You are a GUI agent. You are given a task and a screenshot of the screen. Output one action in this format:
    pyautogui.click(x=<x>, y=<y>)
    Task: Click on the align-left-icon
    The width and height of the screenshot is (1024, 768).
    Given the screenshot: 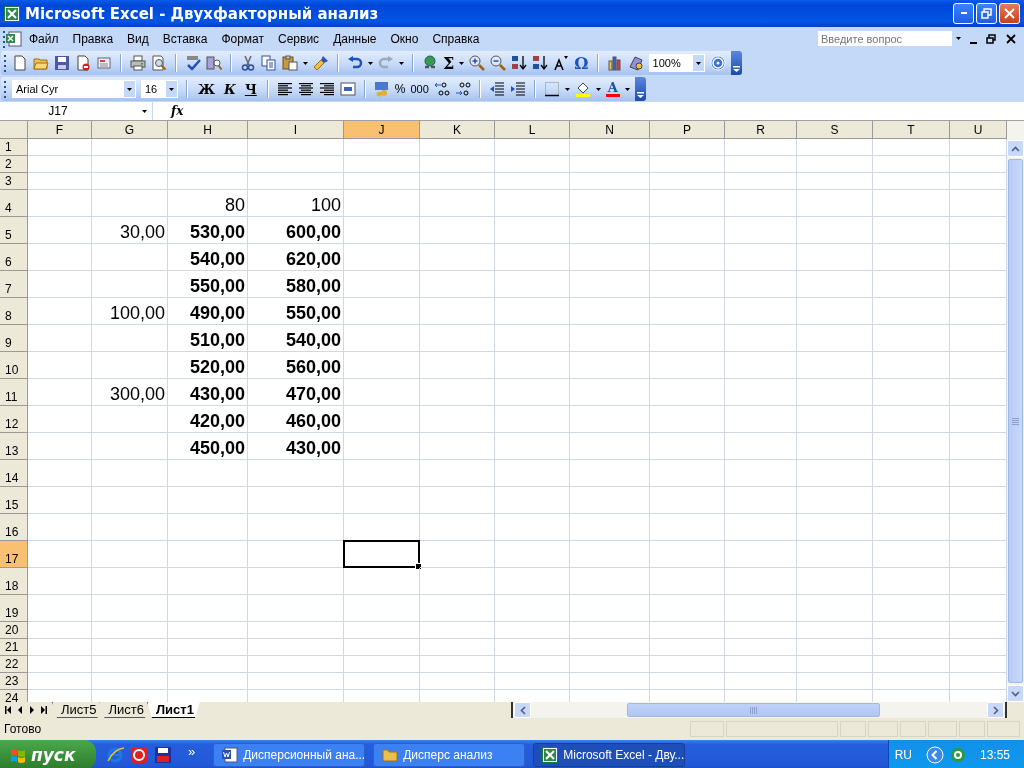 What is the action you would take?
    pyautogui.click(x=284, y=89)
    